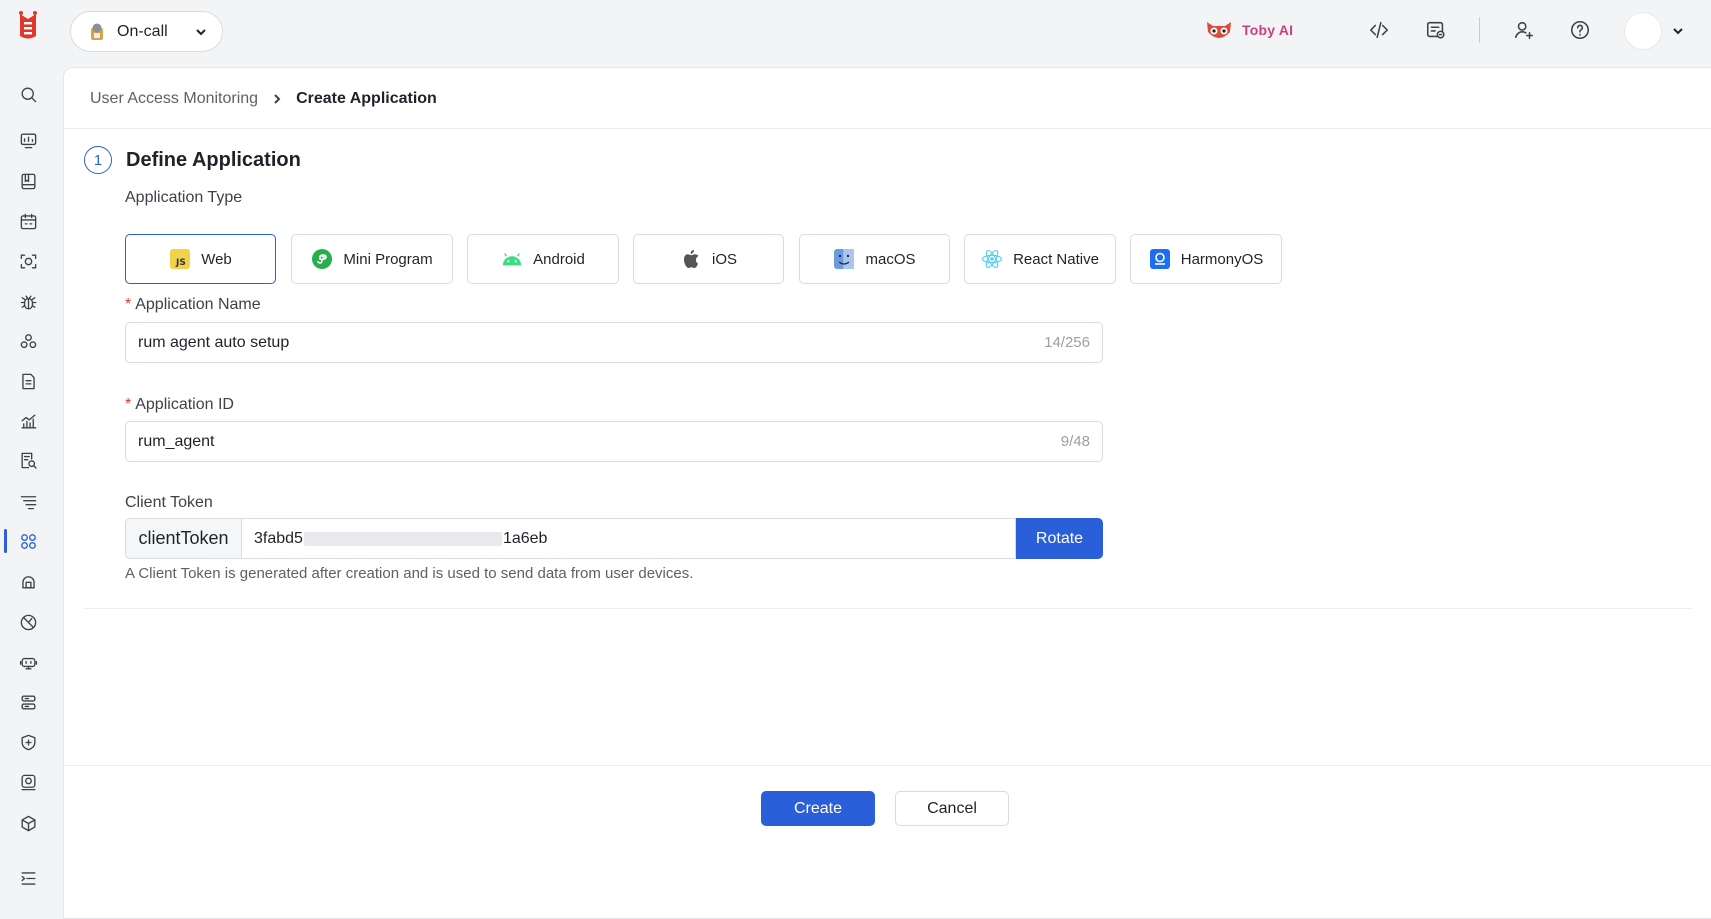 This screenshot has height=919, width=1711. I want to click on cube-icon, so click(28, 823).